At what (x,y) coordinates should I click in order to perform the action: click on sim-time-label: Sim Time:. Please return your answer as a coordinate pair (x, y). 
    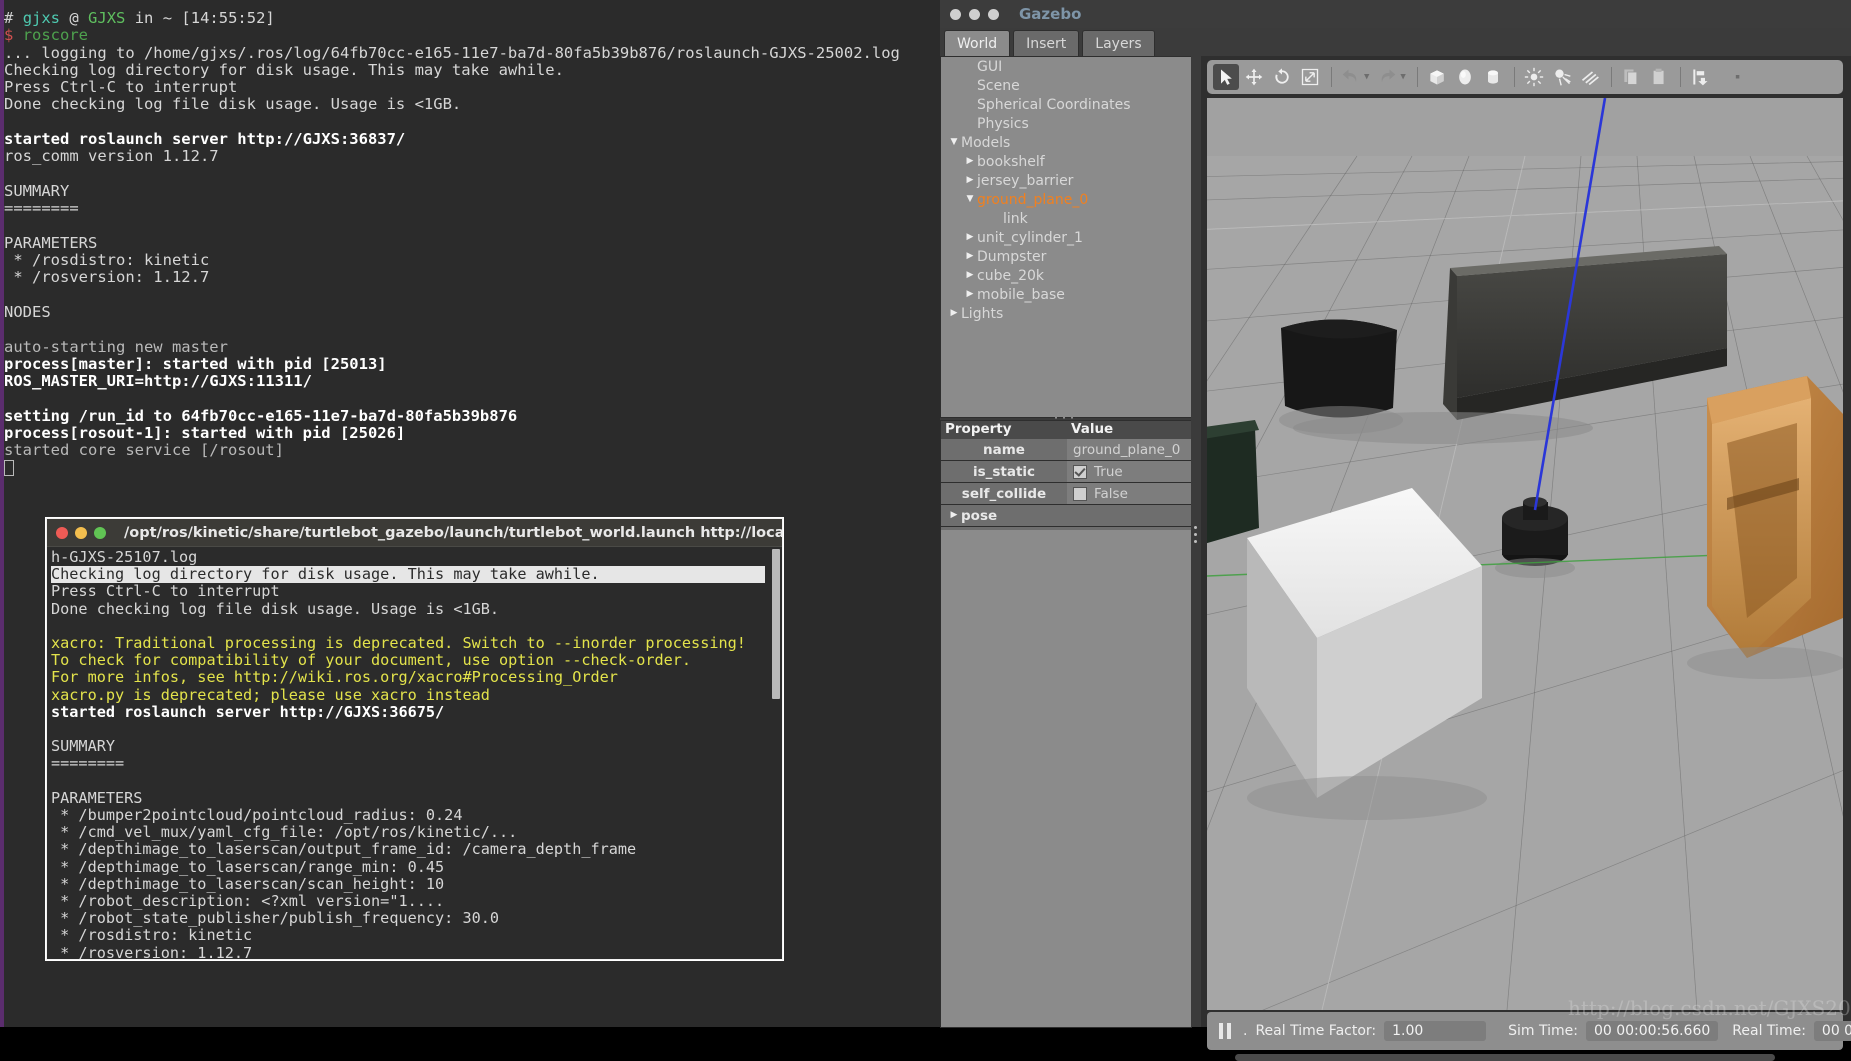
    Looking at the image, I should click on (1543, 1031).